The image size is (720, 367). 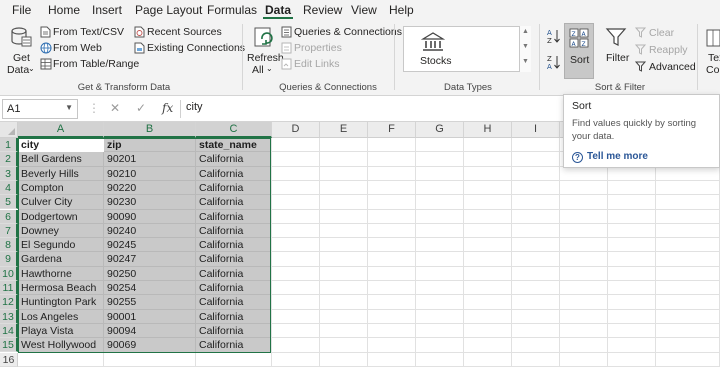 I want to click on tab-page-layout: Page Layout, so click(x=168, y=10).